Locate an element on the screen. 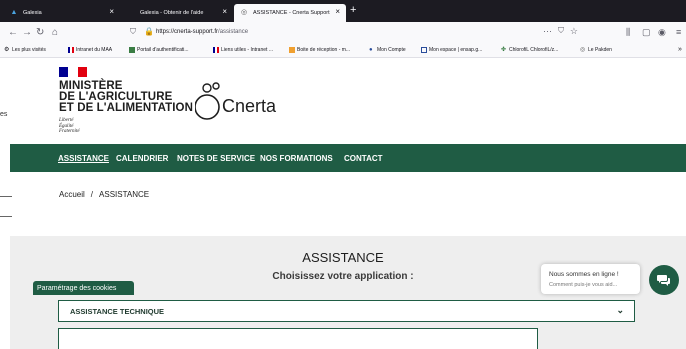 The image size is (686, 349). forward-icon: → is located at coordinates (27, 33).